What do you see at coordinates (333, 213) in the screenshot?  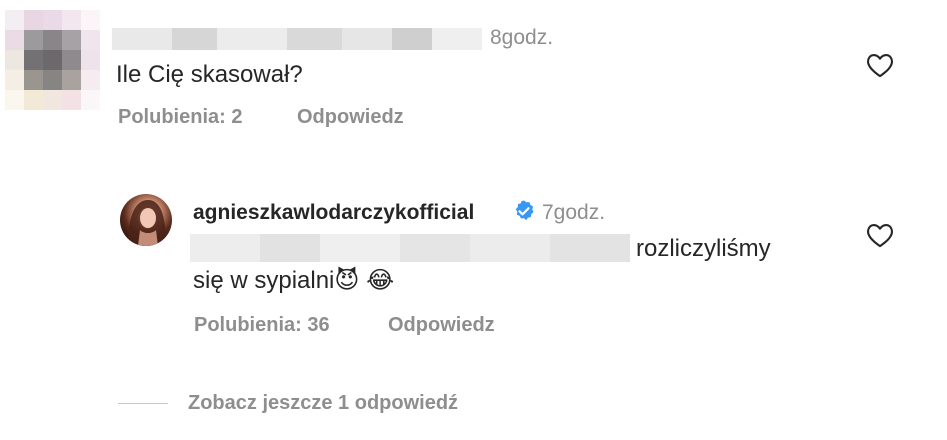 I see `reply-username: agnieszkawlodarczykofficial` at bounding box center [333, 213].